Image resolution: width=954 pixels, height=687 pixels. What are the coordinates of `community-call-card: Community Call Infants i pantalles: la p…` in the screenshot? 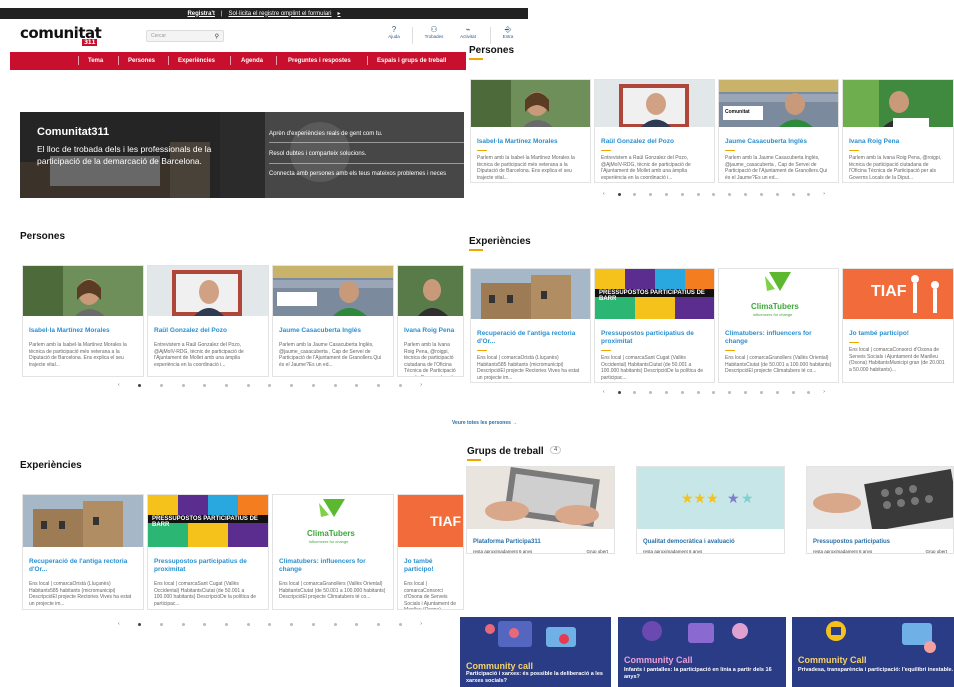 It's located at (702, 652).